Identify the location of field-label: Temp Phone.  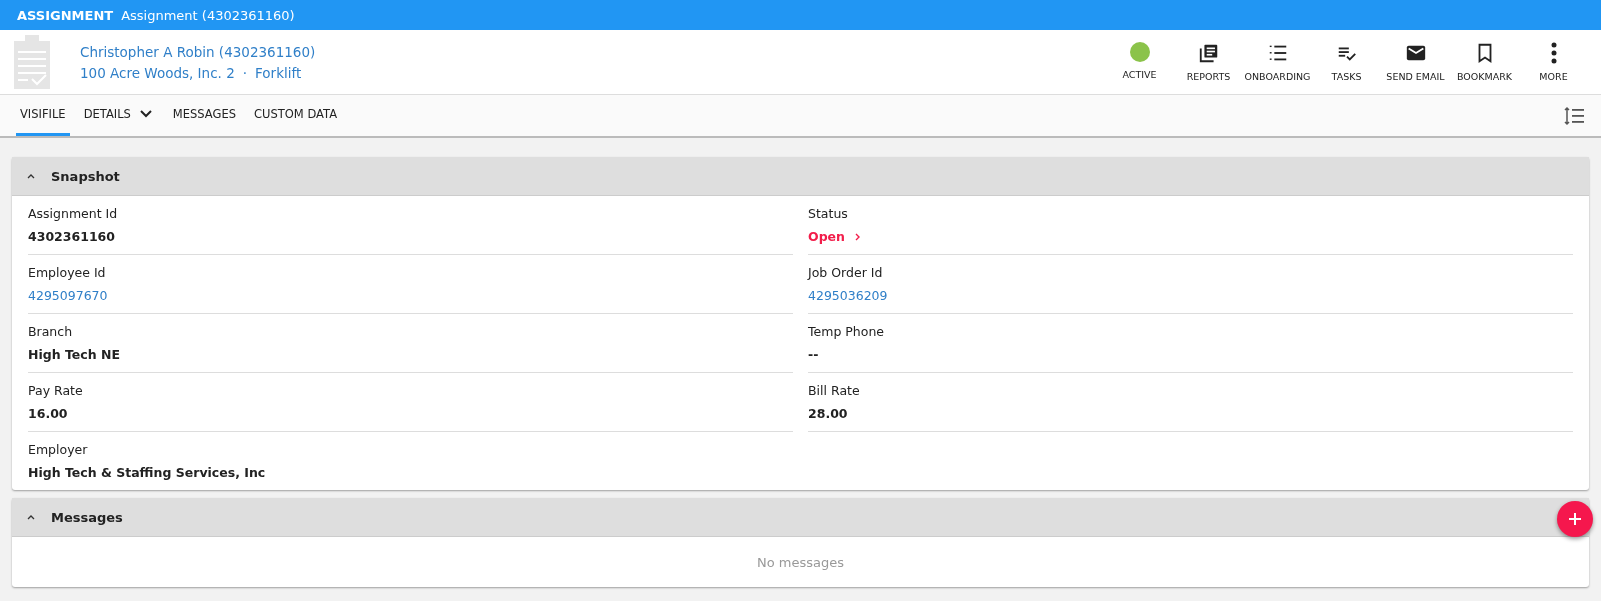
(846, 331).